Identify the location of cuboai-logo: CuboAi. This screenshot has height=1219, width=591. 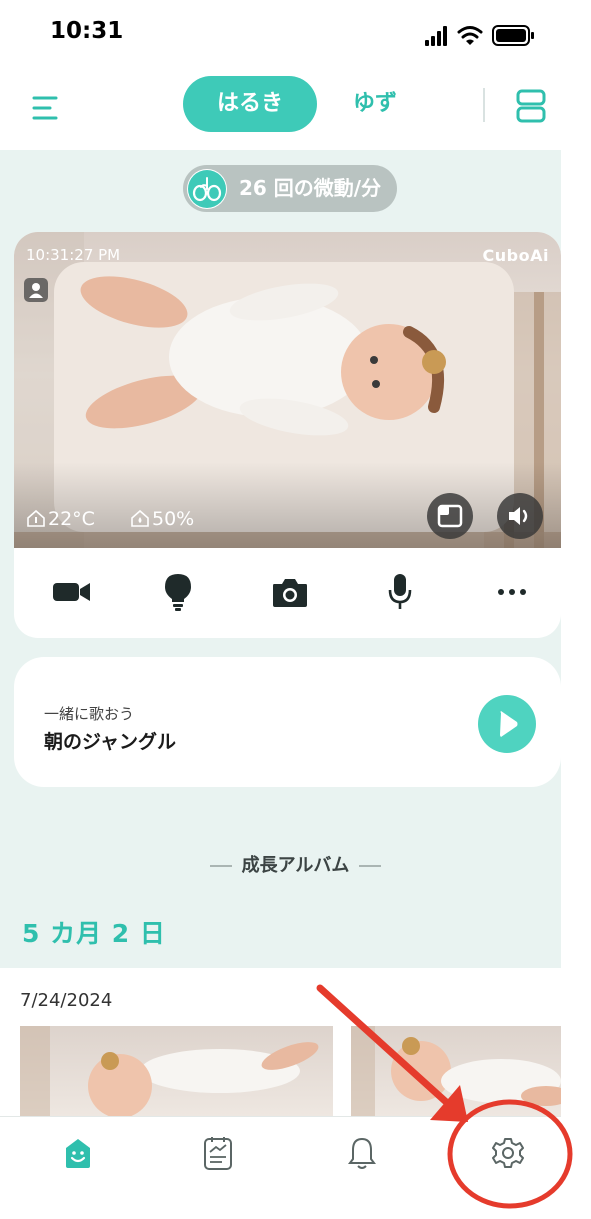
(515, 255).